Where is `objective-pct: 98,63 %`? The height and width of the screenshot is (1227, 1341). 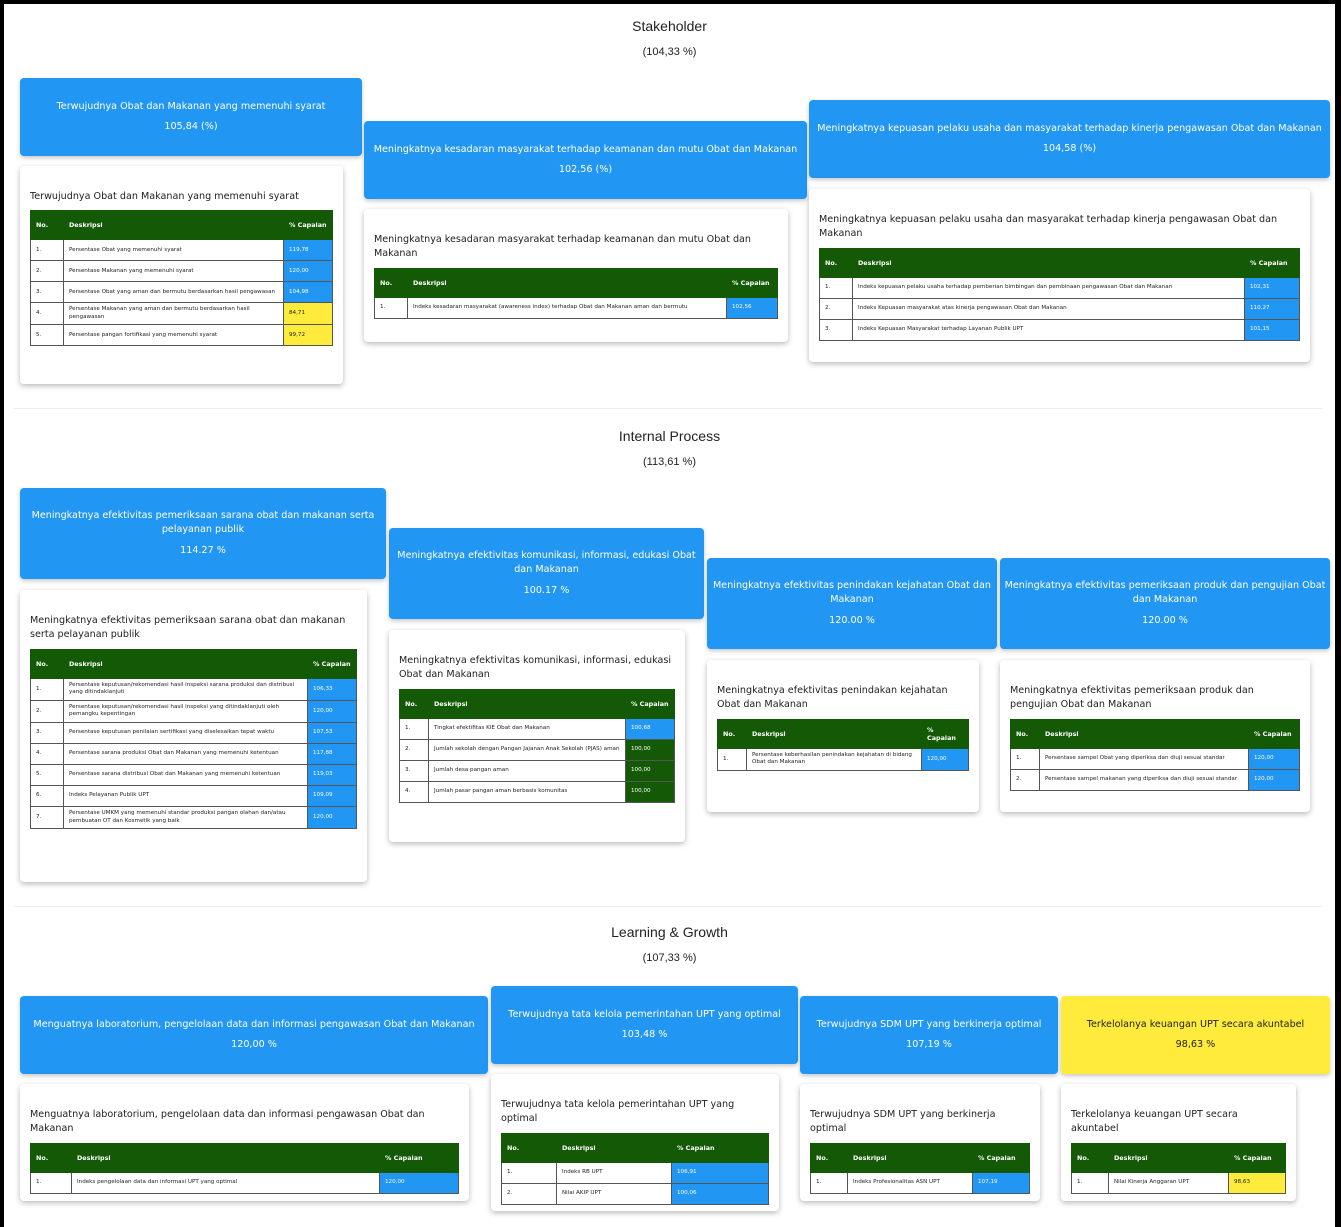
objective-pct: 98,63 % is located at coordinates (1195, 1044).